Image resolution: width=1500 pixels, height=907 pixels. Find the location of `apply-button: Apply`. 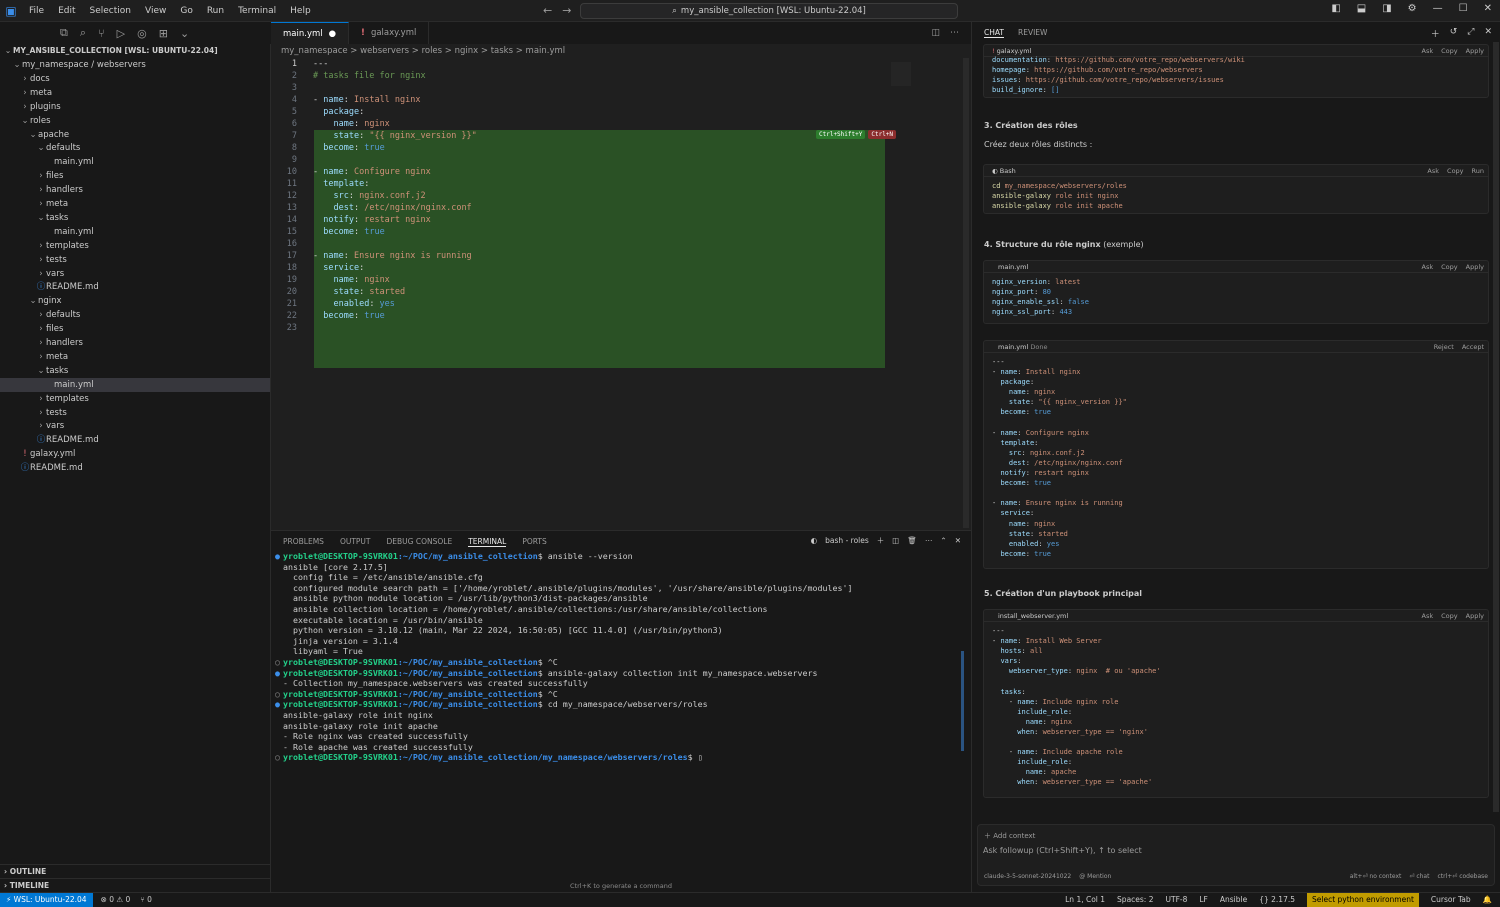

apply-button: Apply is located at coordinates (1475, 266).